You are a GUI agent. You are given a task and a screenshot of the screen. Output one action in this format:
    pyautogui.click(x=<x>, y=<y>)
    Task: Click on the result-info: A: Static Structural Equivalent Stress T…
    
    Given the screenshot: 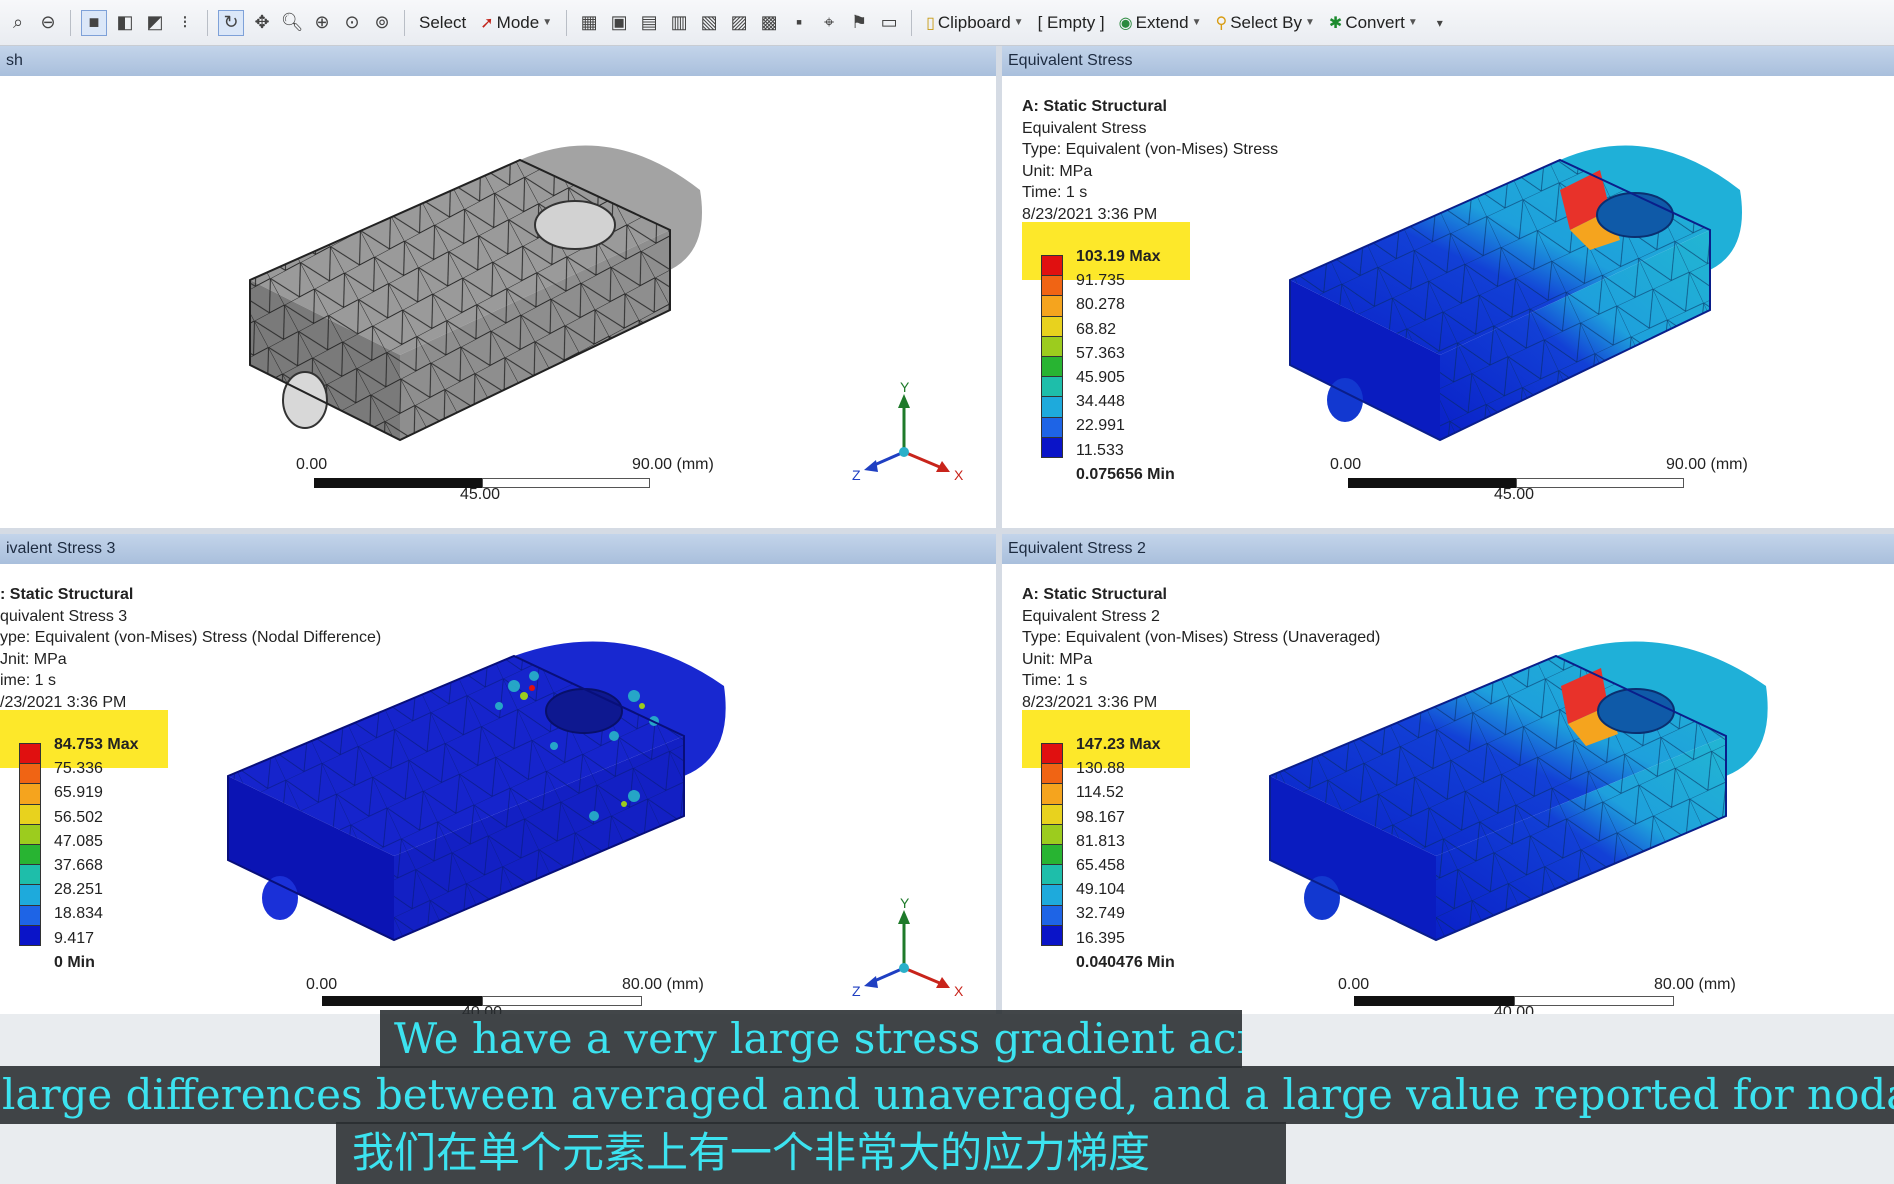 What is the action you would take?
    pyautogui.click(x=1150, y=160)
    